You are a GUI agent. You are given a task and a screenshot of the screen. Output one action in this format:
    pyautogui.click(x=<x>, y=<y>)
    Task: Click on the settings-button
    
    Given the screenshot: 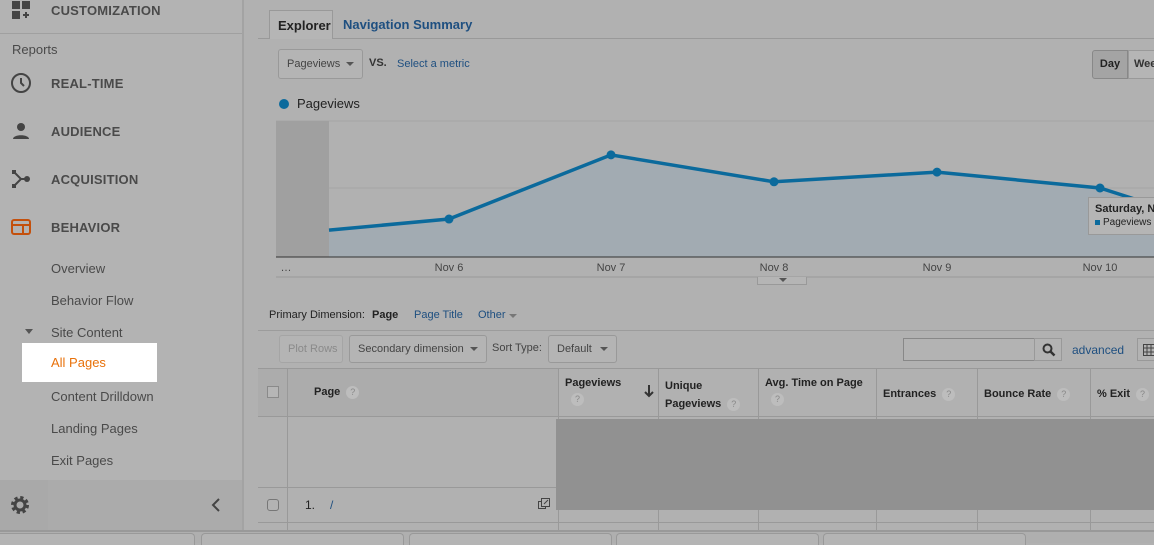 What is the action you would take?
    pyautogui.click(x=24, y=505)
    